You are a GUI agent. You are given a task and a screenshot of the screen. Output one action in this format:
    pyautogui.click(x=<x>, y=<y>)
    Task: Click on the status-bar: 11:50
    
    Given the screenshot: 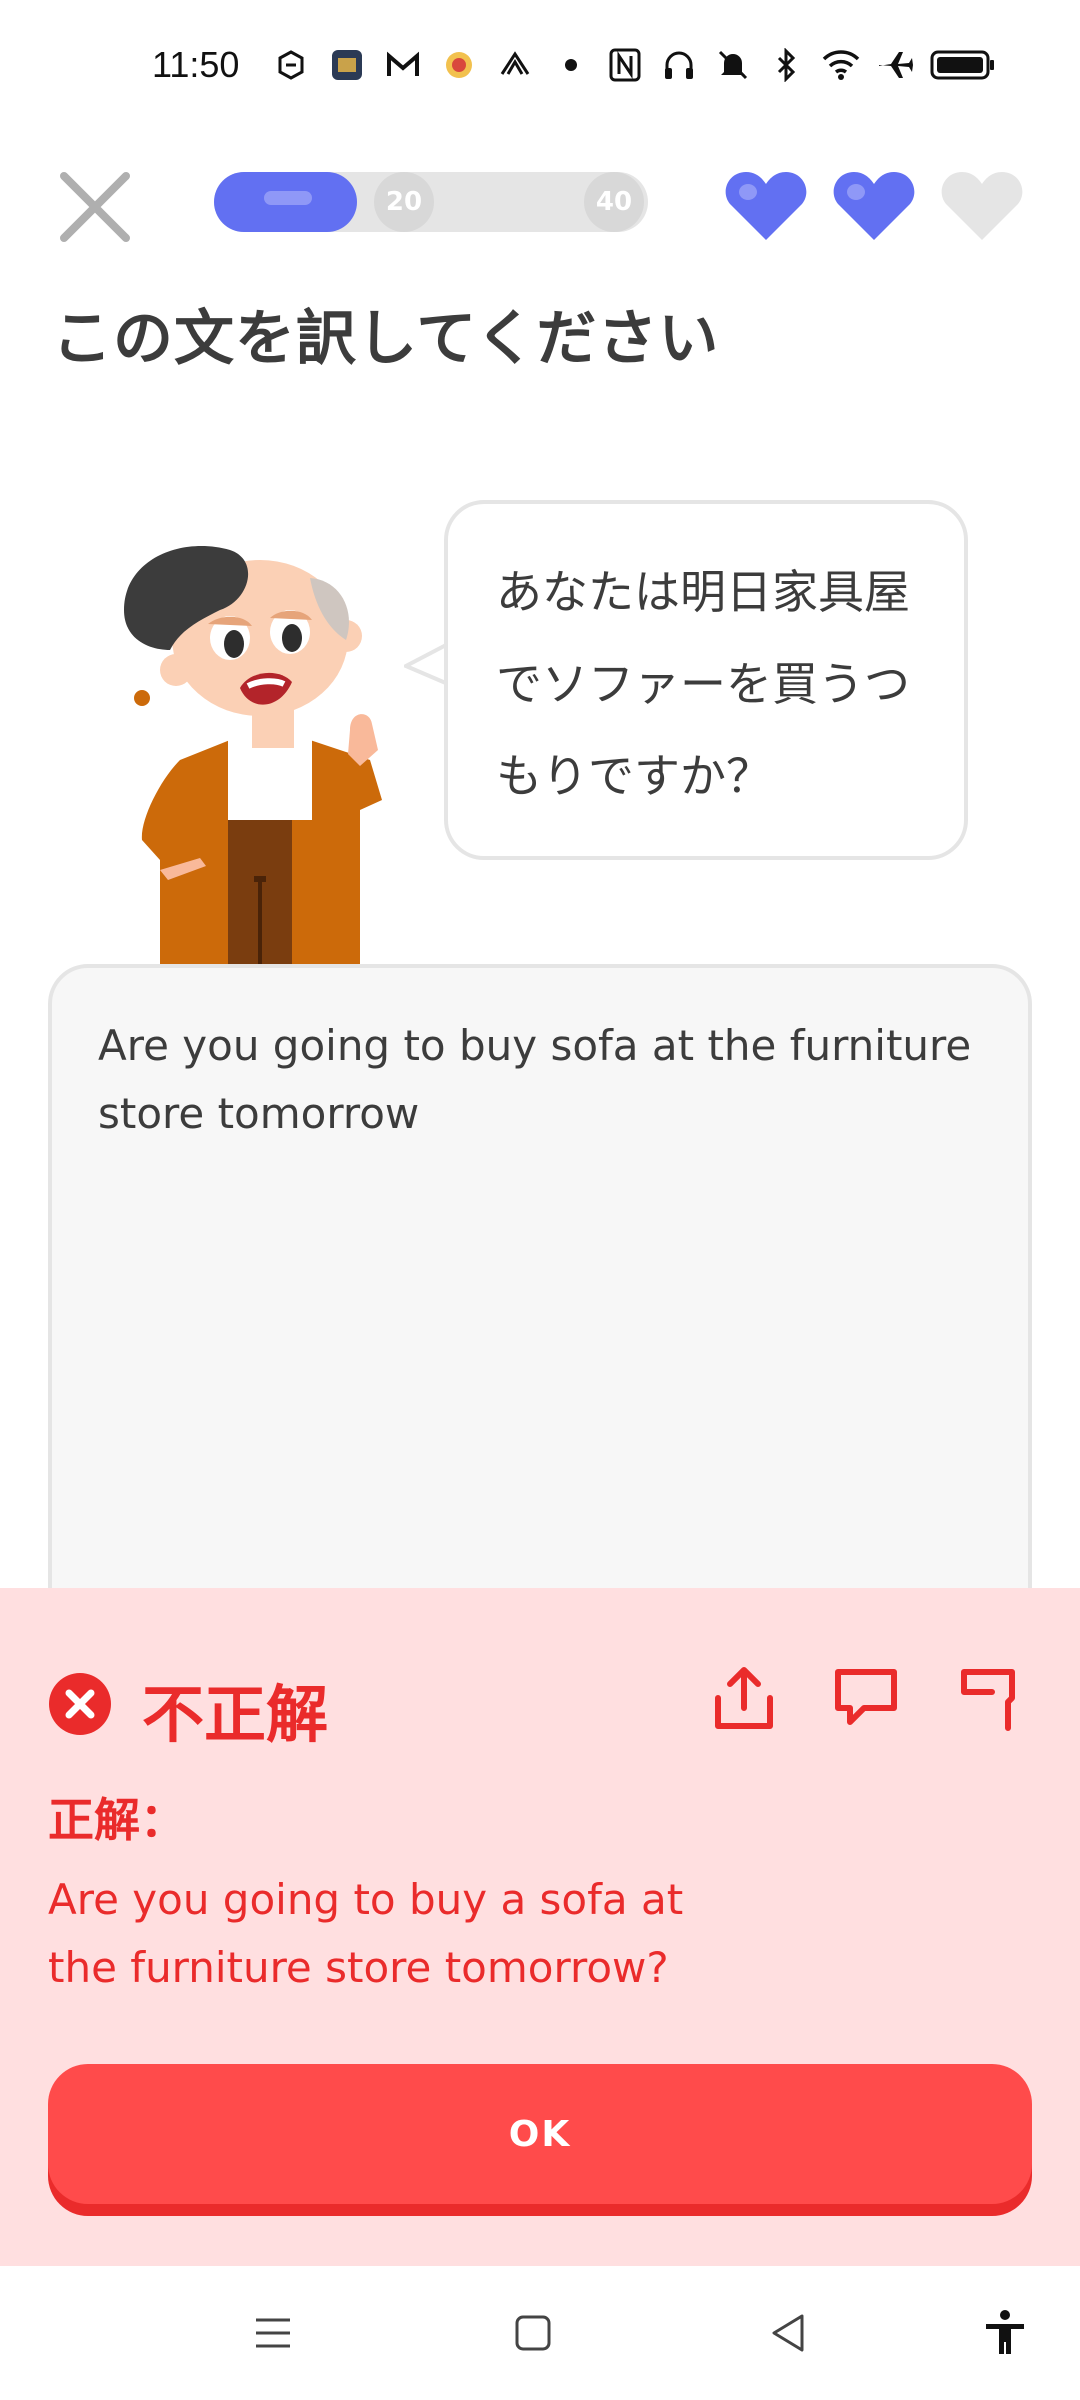 What is the action you would take?
    pyautogui.click(x=540, y=70)
    